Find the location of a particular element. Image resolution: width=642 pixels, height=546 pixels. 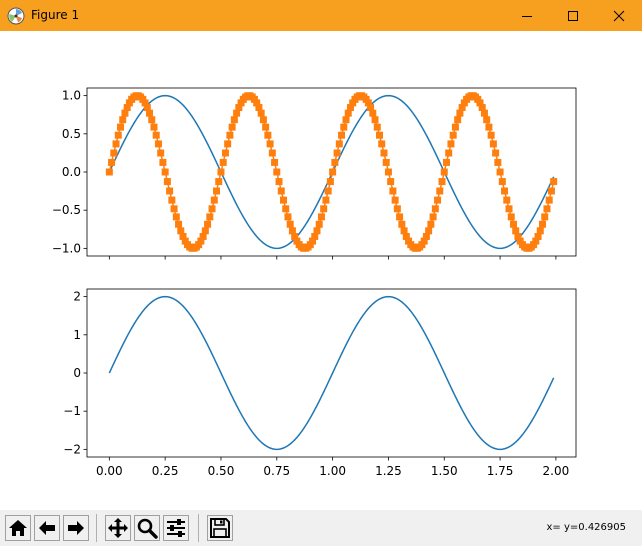

zoom-button is located at coordinates (147, 528).